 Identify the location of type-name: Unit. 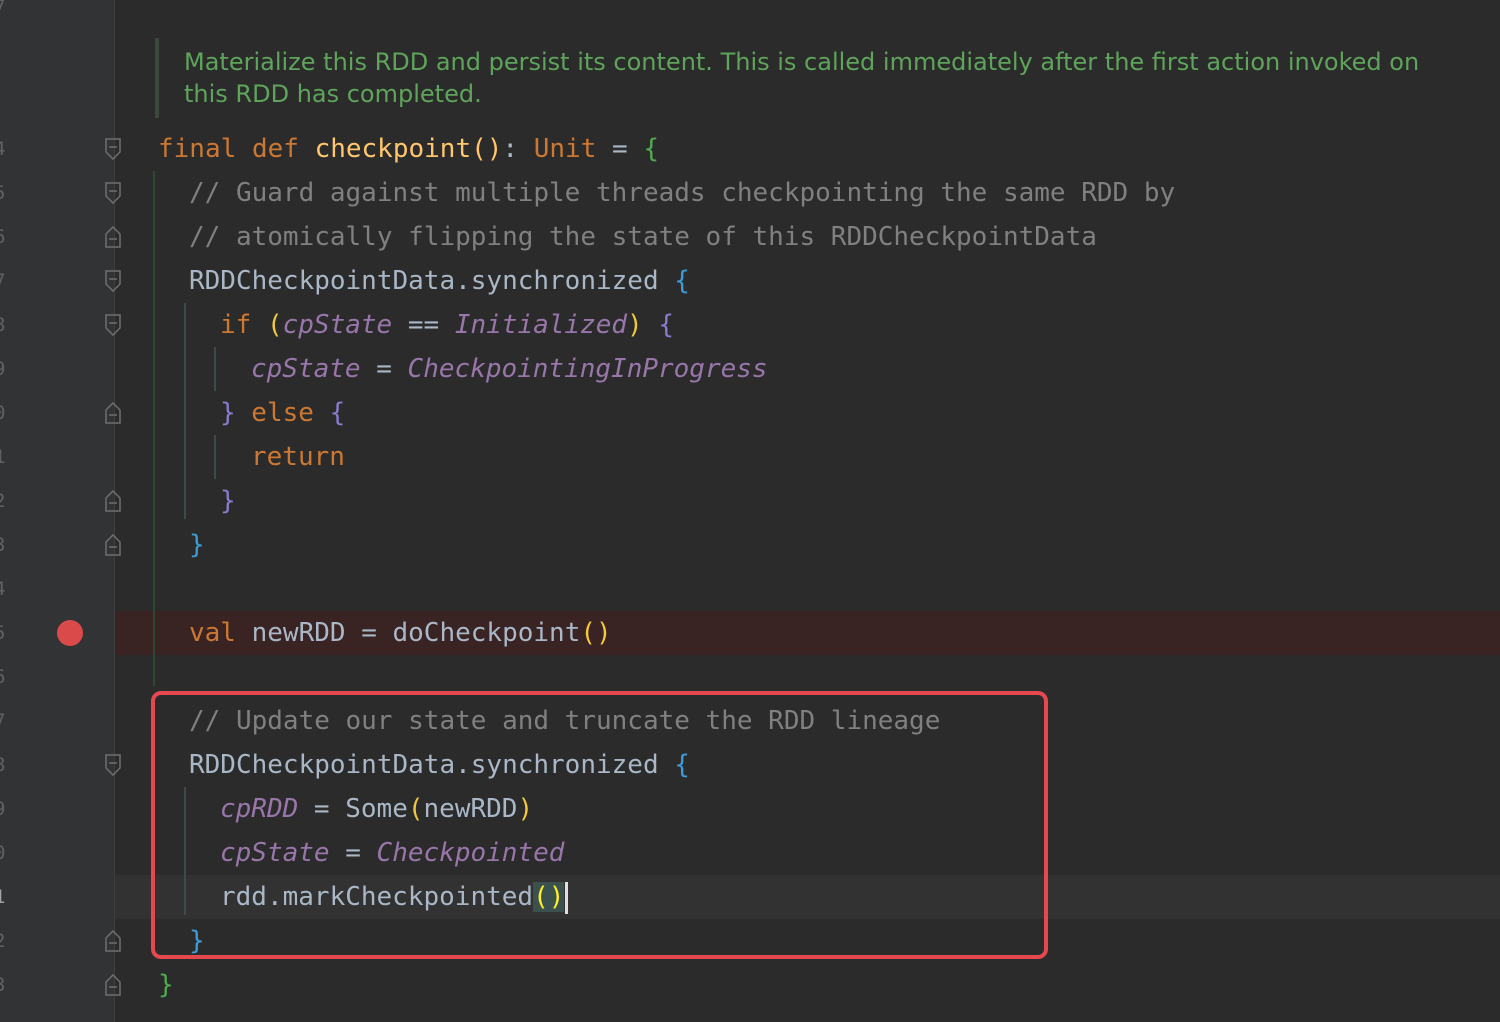
(565, 149).